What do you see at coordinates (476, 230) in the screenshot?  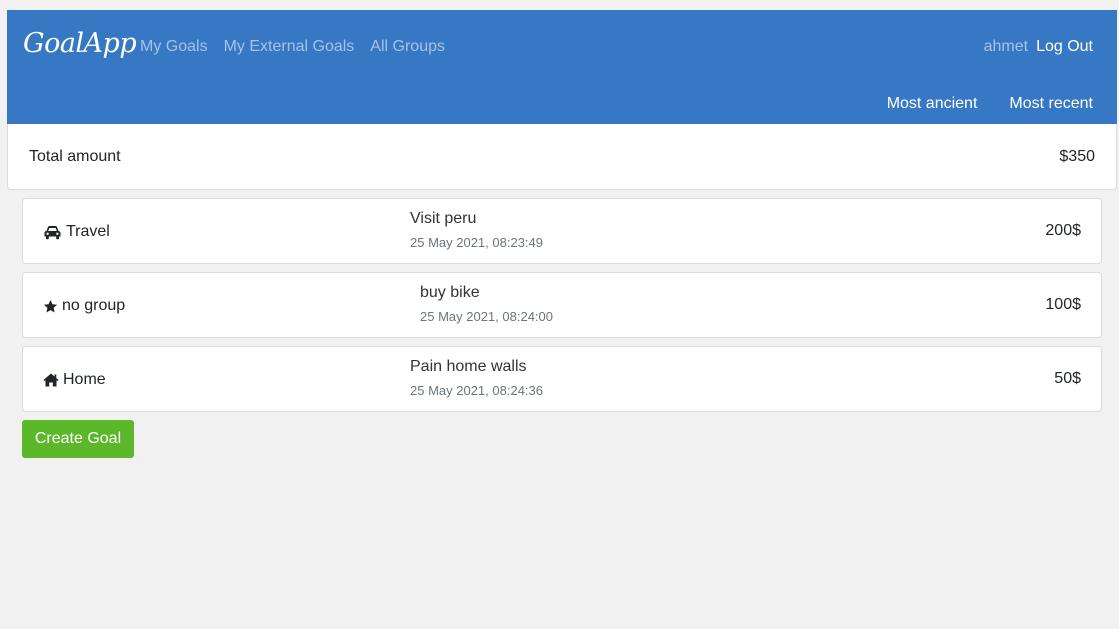 I see `goal-info: Visit peru 25 May 2021, 08:23:49` at bounding box center [476, 230].